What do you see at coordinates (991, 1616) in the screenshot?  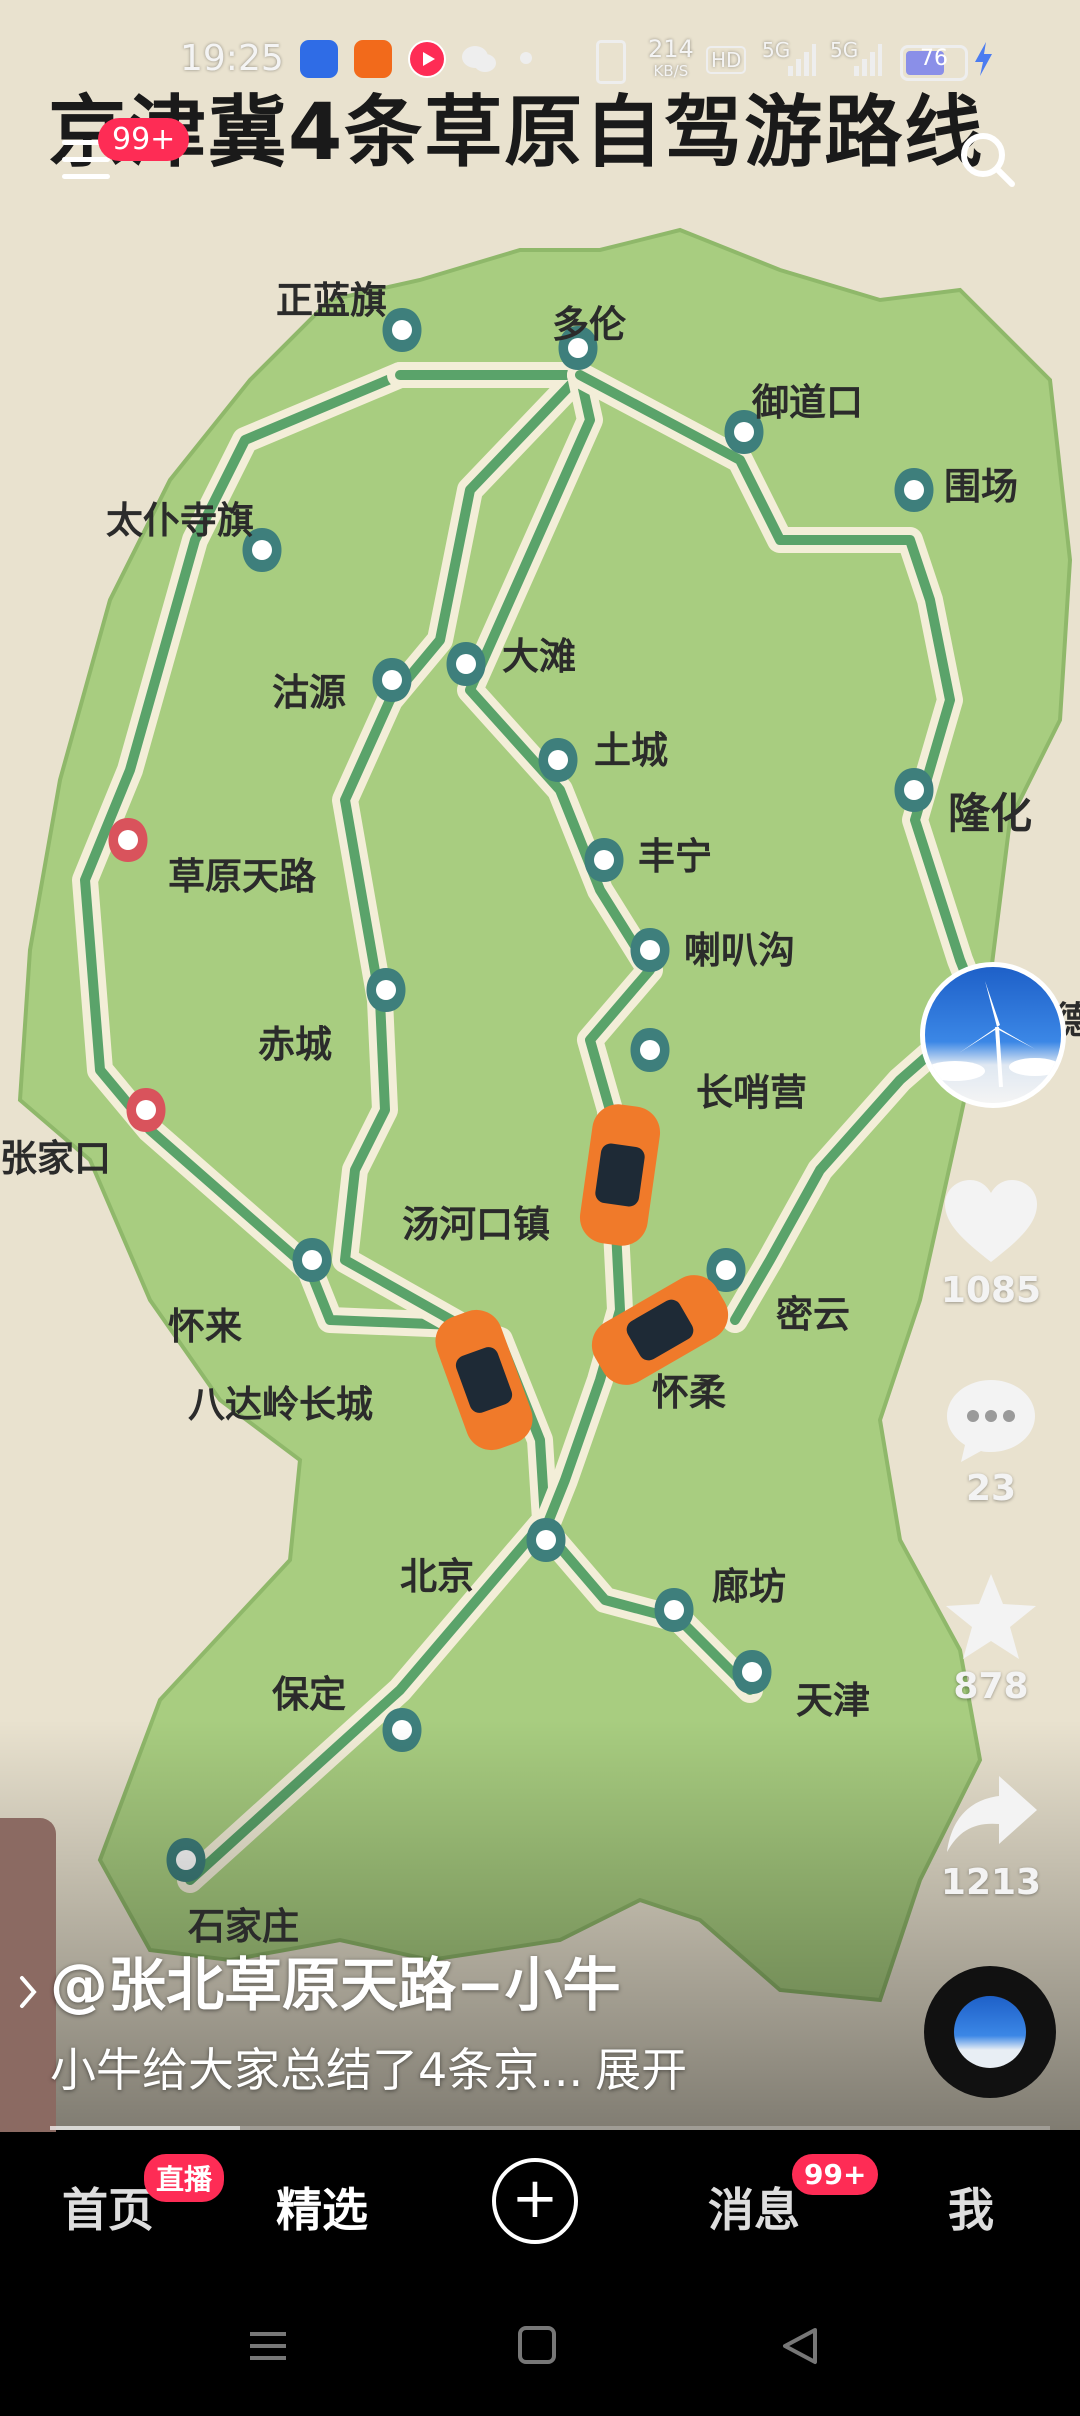 I see `star-icon` at bounding box center [991, 1616].